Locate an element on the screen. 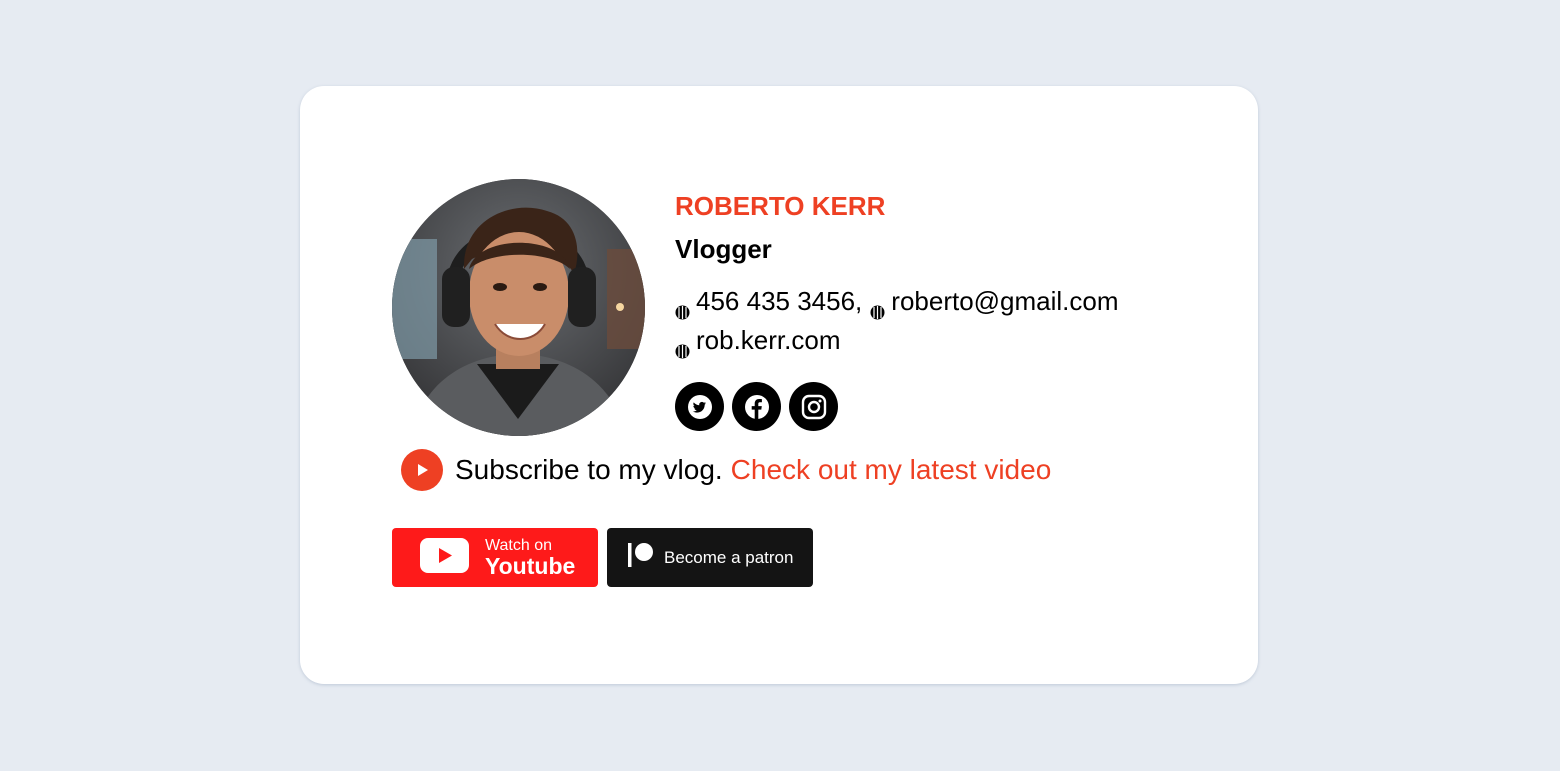 The width and height of the screenshot is (1560, 771). phone-number: 456 435 3456, is located at coordinates (779, 301).